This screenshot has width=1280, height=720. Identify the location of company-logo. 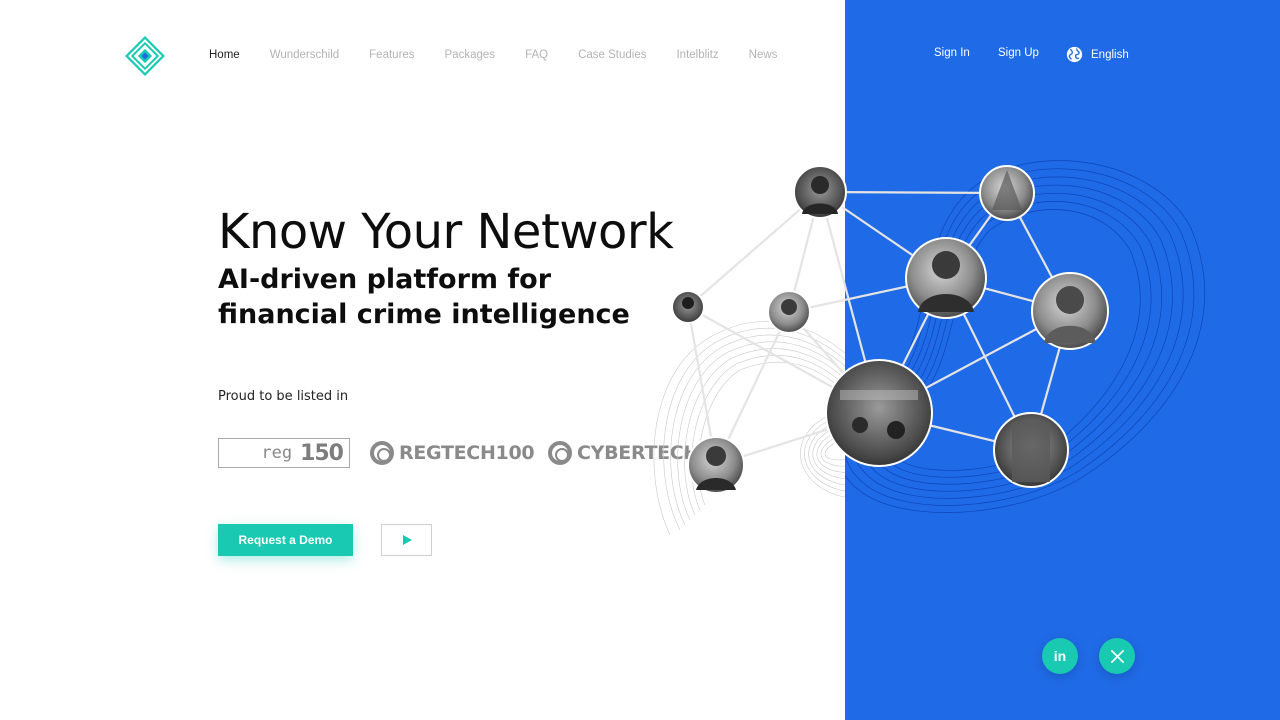
(145, 56).